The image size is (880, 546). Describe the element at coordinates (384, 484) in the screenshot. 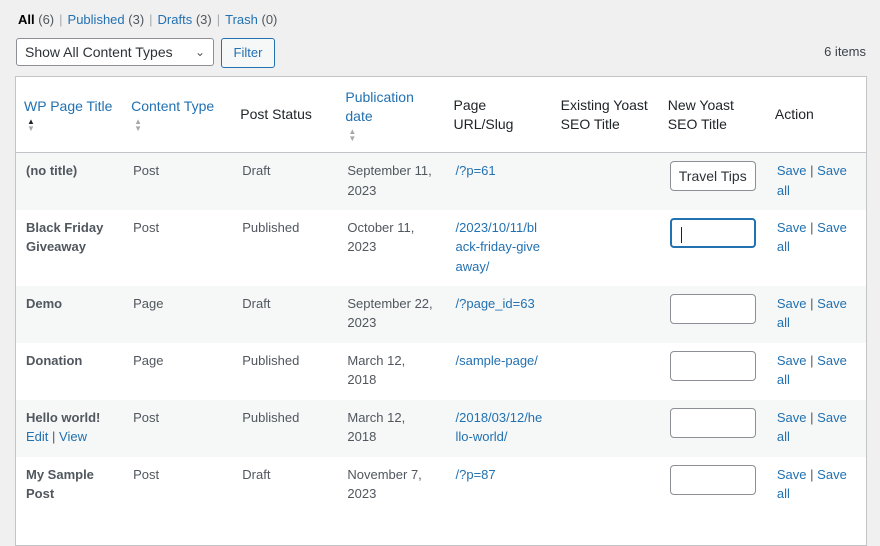

I see `cell-date: November 7, 2023` at that location.